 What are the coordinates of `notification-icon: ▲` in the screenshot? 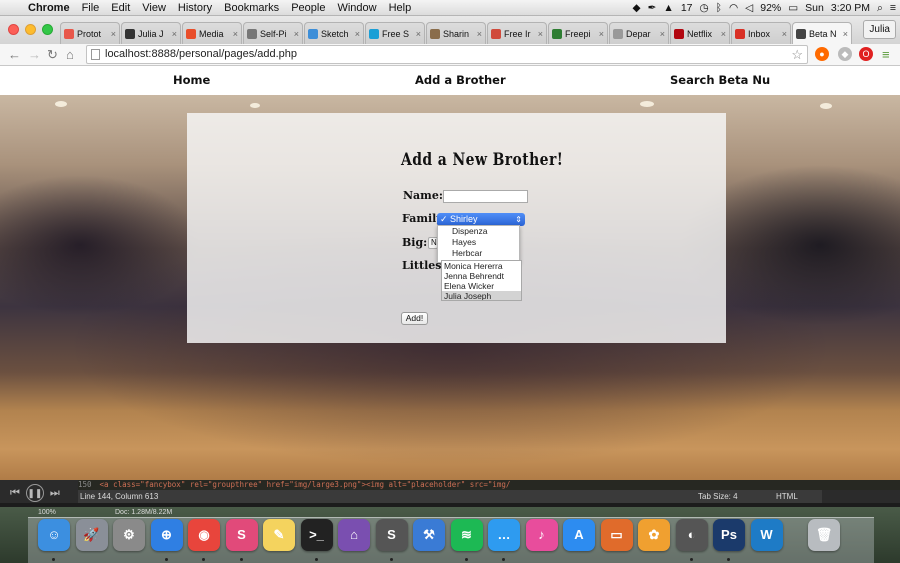 It's located at (668, 8).